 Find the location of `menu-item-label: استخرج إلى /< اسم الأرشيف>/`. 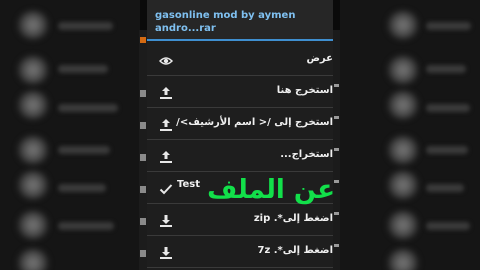

menu-item-label: استخرج إلى /< اسم الأرشيف>/ is located at coordinates (254, 122).